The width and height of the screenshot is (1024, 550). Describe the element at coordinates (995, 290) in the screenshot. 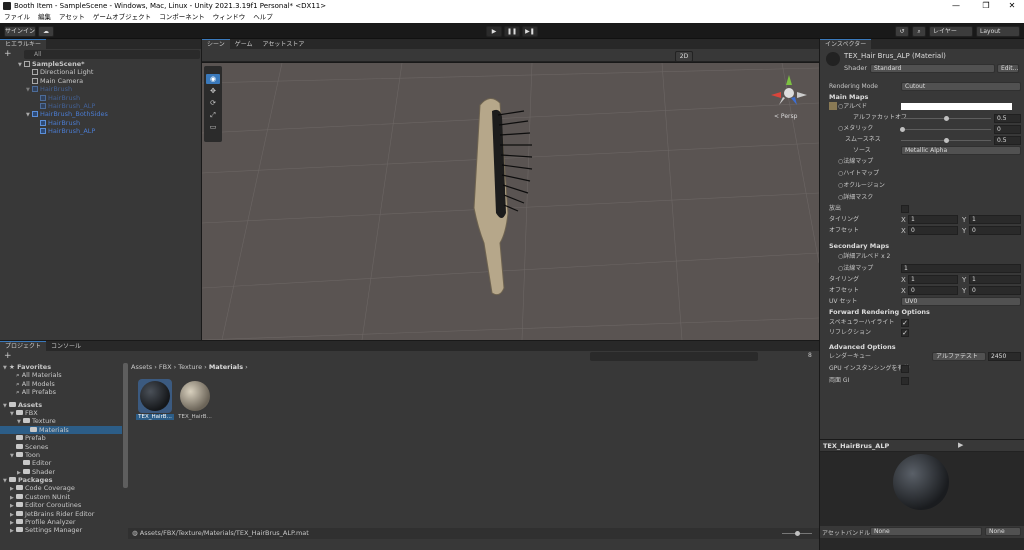

I see `offset2-y-field: 0` at that location.